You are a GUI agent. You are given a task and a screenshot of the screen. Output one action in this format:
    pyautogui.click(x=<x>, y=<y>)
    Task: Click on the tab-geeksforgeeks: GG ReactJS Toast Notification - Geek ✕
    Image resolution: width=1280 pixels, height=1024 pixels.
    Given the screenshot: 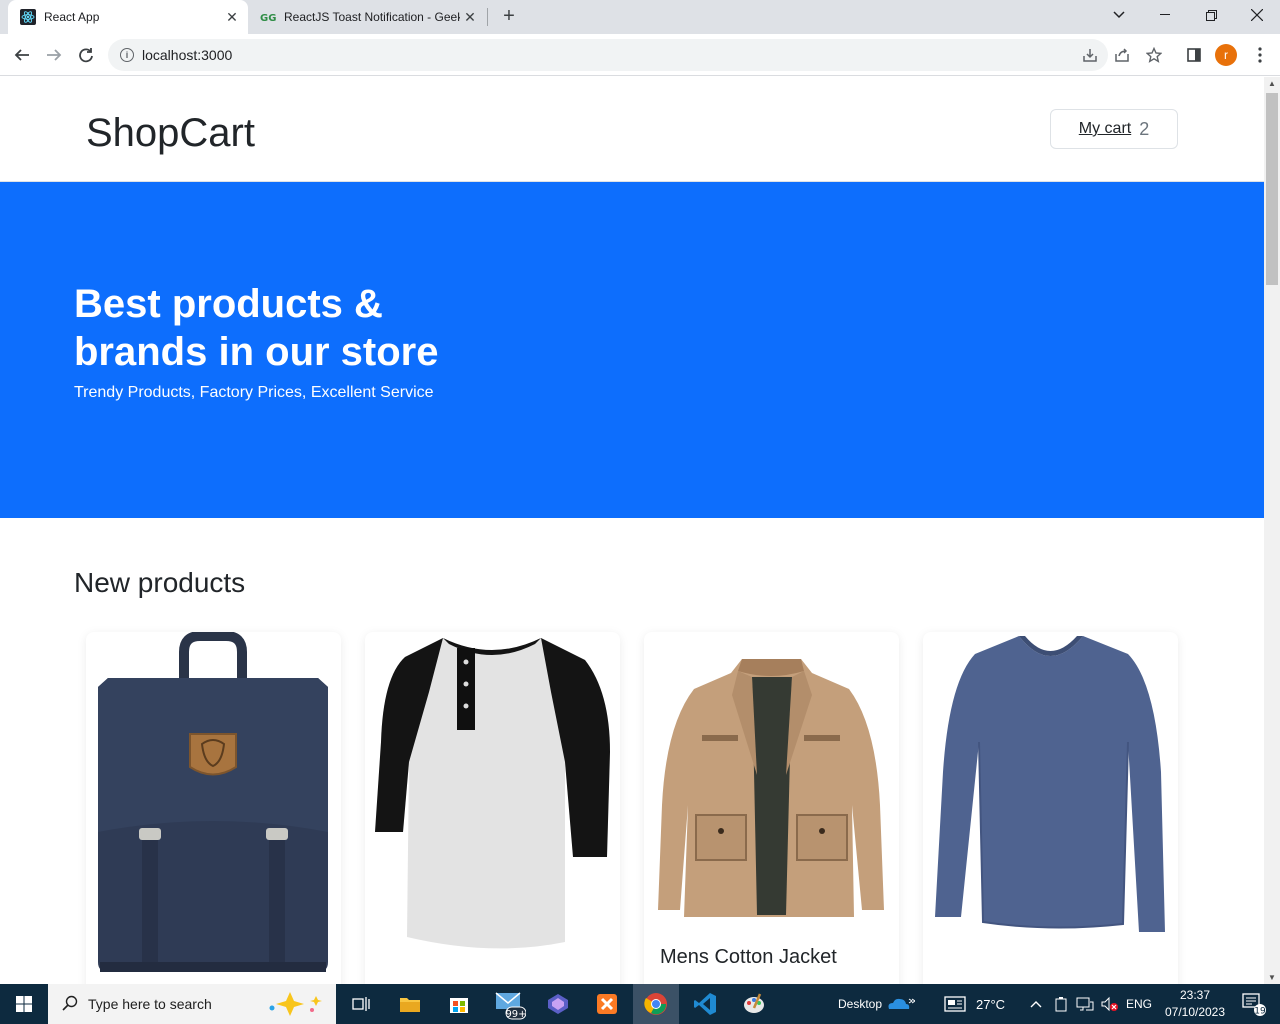 What is the action you would take?
    pyautogui.click(x=368, y=17)
    